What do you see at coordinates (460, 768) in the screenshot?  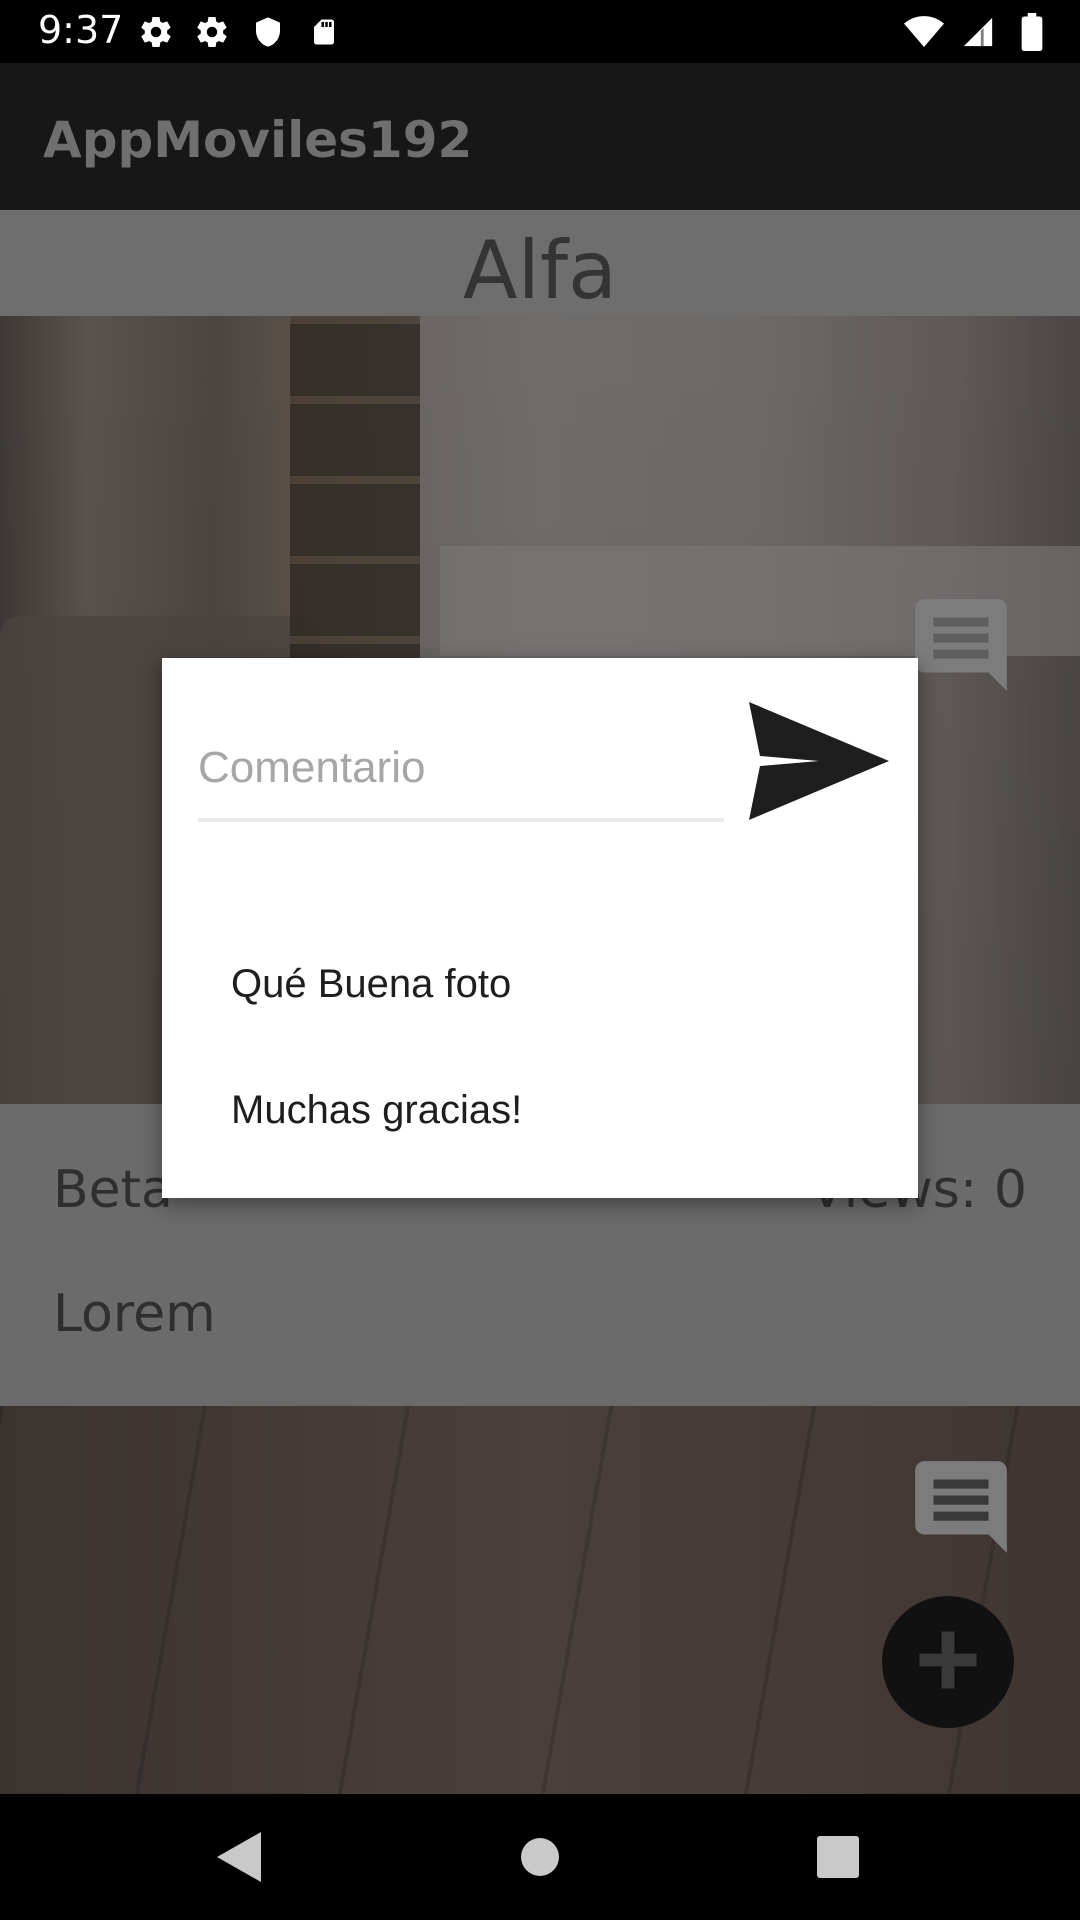 I see `comment-input` at bounding box center [460, 768].